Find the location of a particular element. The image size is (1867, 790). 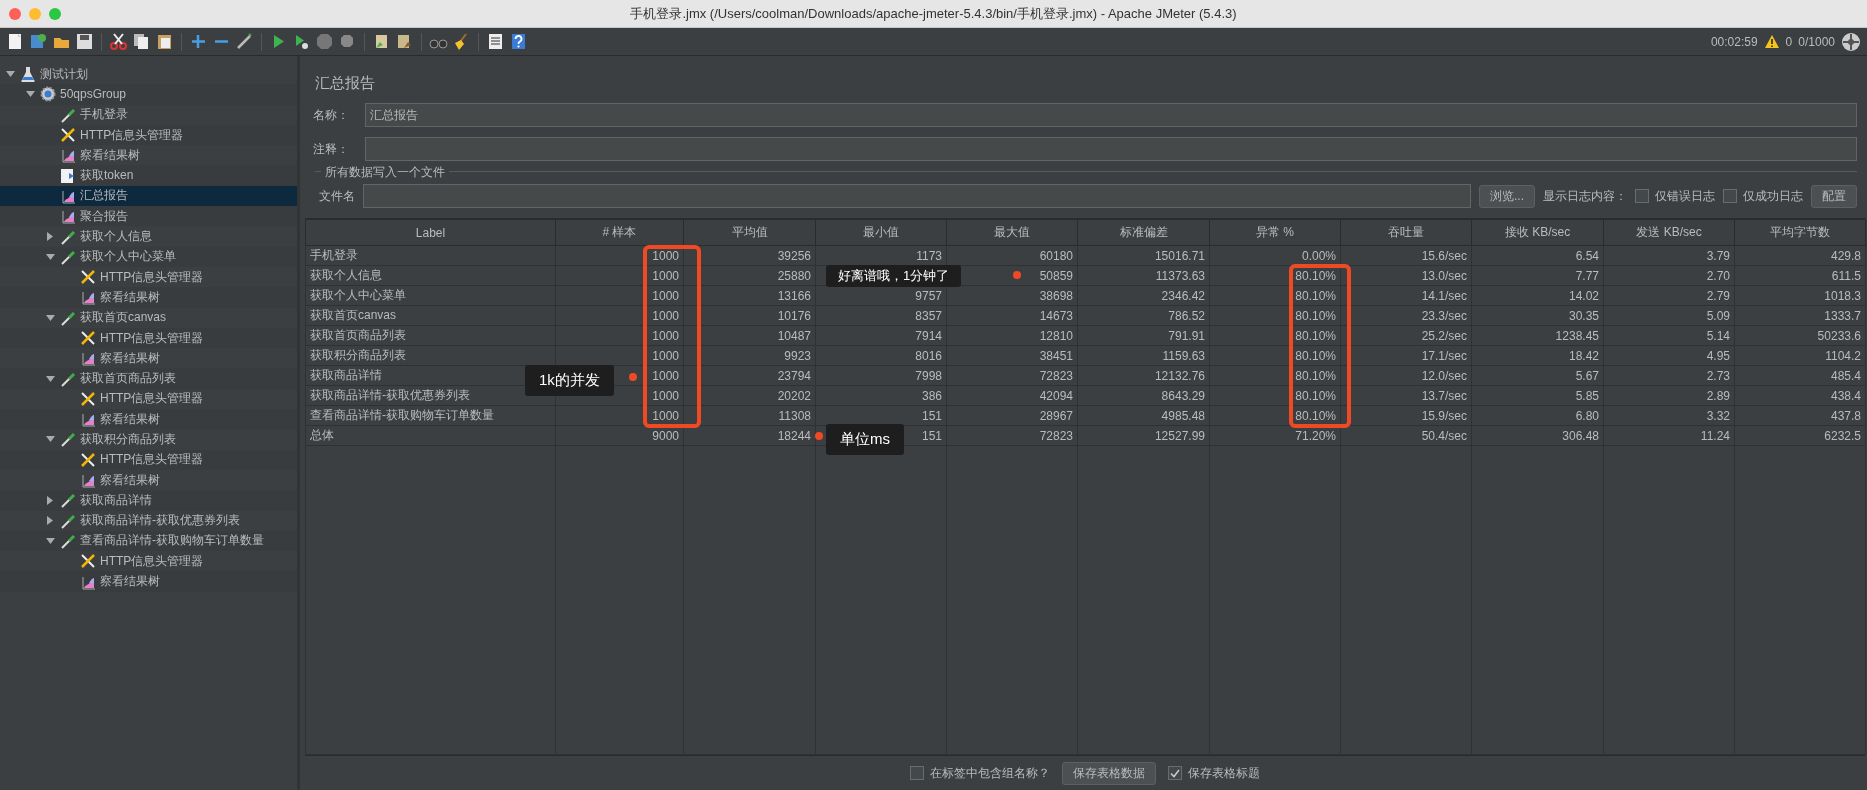

table-cell: 786.52 is located at coordinates (1143, 315).